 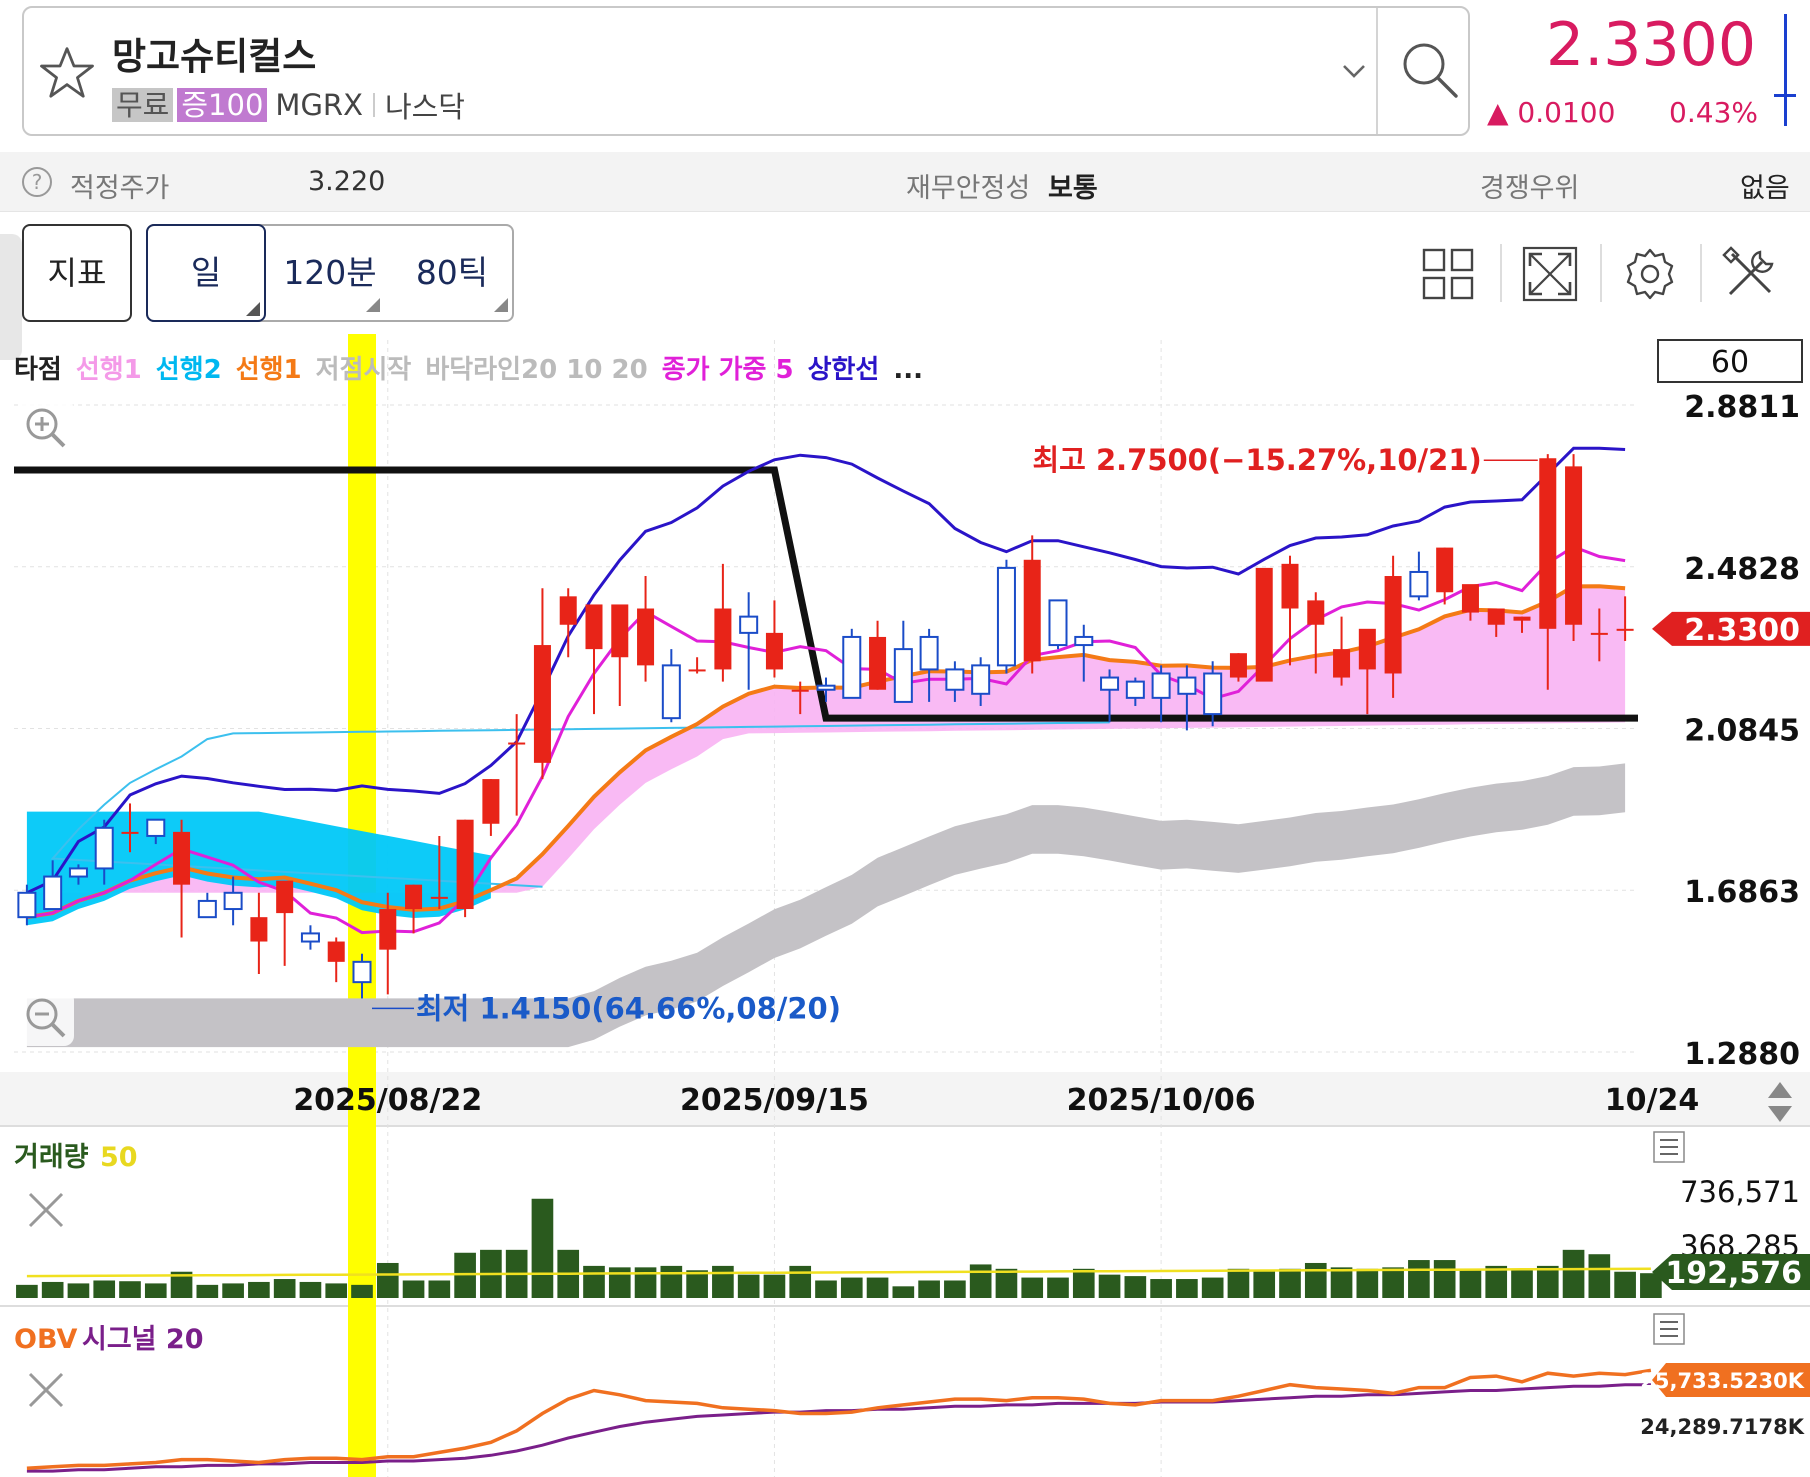 I want to click on period-box-label: 60, so click(x=1730, y=362).